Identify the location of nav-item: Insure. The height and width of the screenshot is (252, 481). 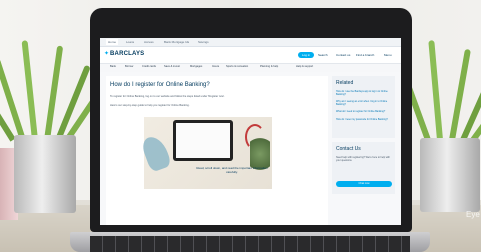
(215, 67).